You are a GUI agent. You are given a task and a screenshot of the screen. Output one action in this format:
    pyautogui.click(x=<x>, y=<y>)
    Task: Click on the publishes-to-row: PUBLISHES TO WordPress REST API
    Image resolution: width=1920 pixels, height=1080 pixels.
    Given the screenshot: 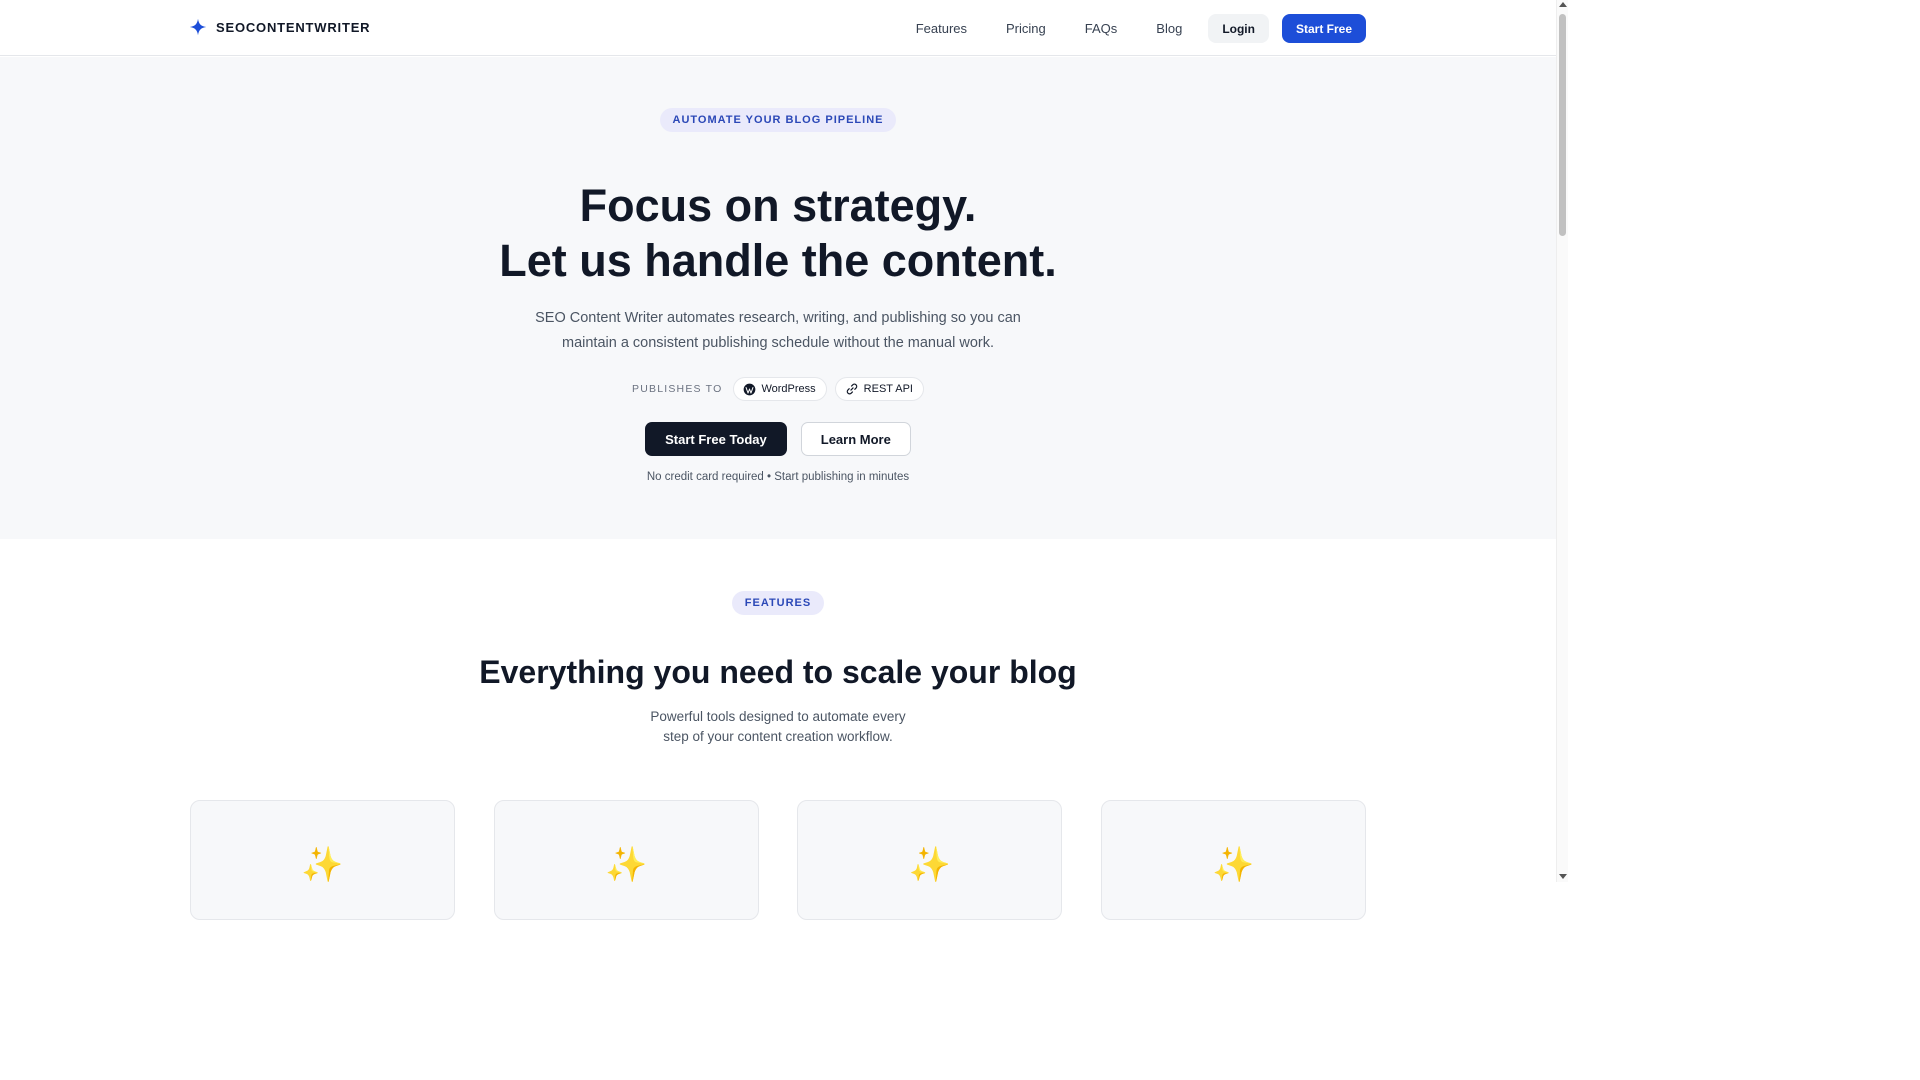 What is the action you would take?
    pyautogui.click(x=778, y=389)
    